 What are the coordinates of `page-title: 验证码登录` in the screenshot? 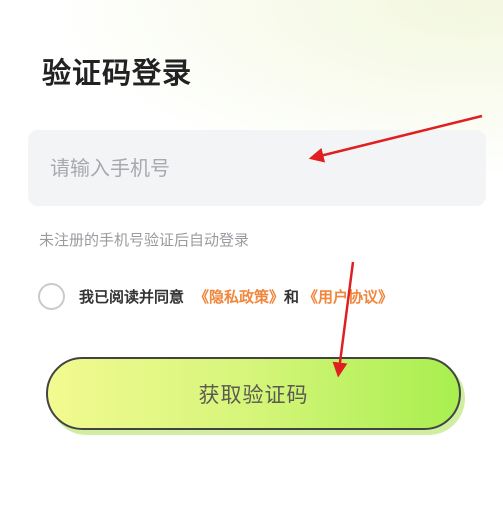 It's located at (117, 73).